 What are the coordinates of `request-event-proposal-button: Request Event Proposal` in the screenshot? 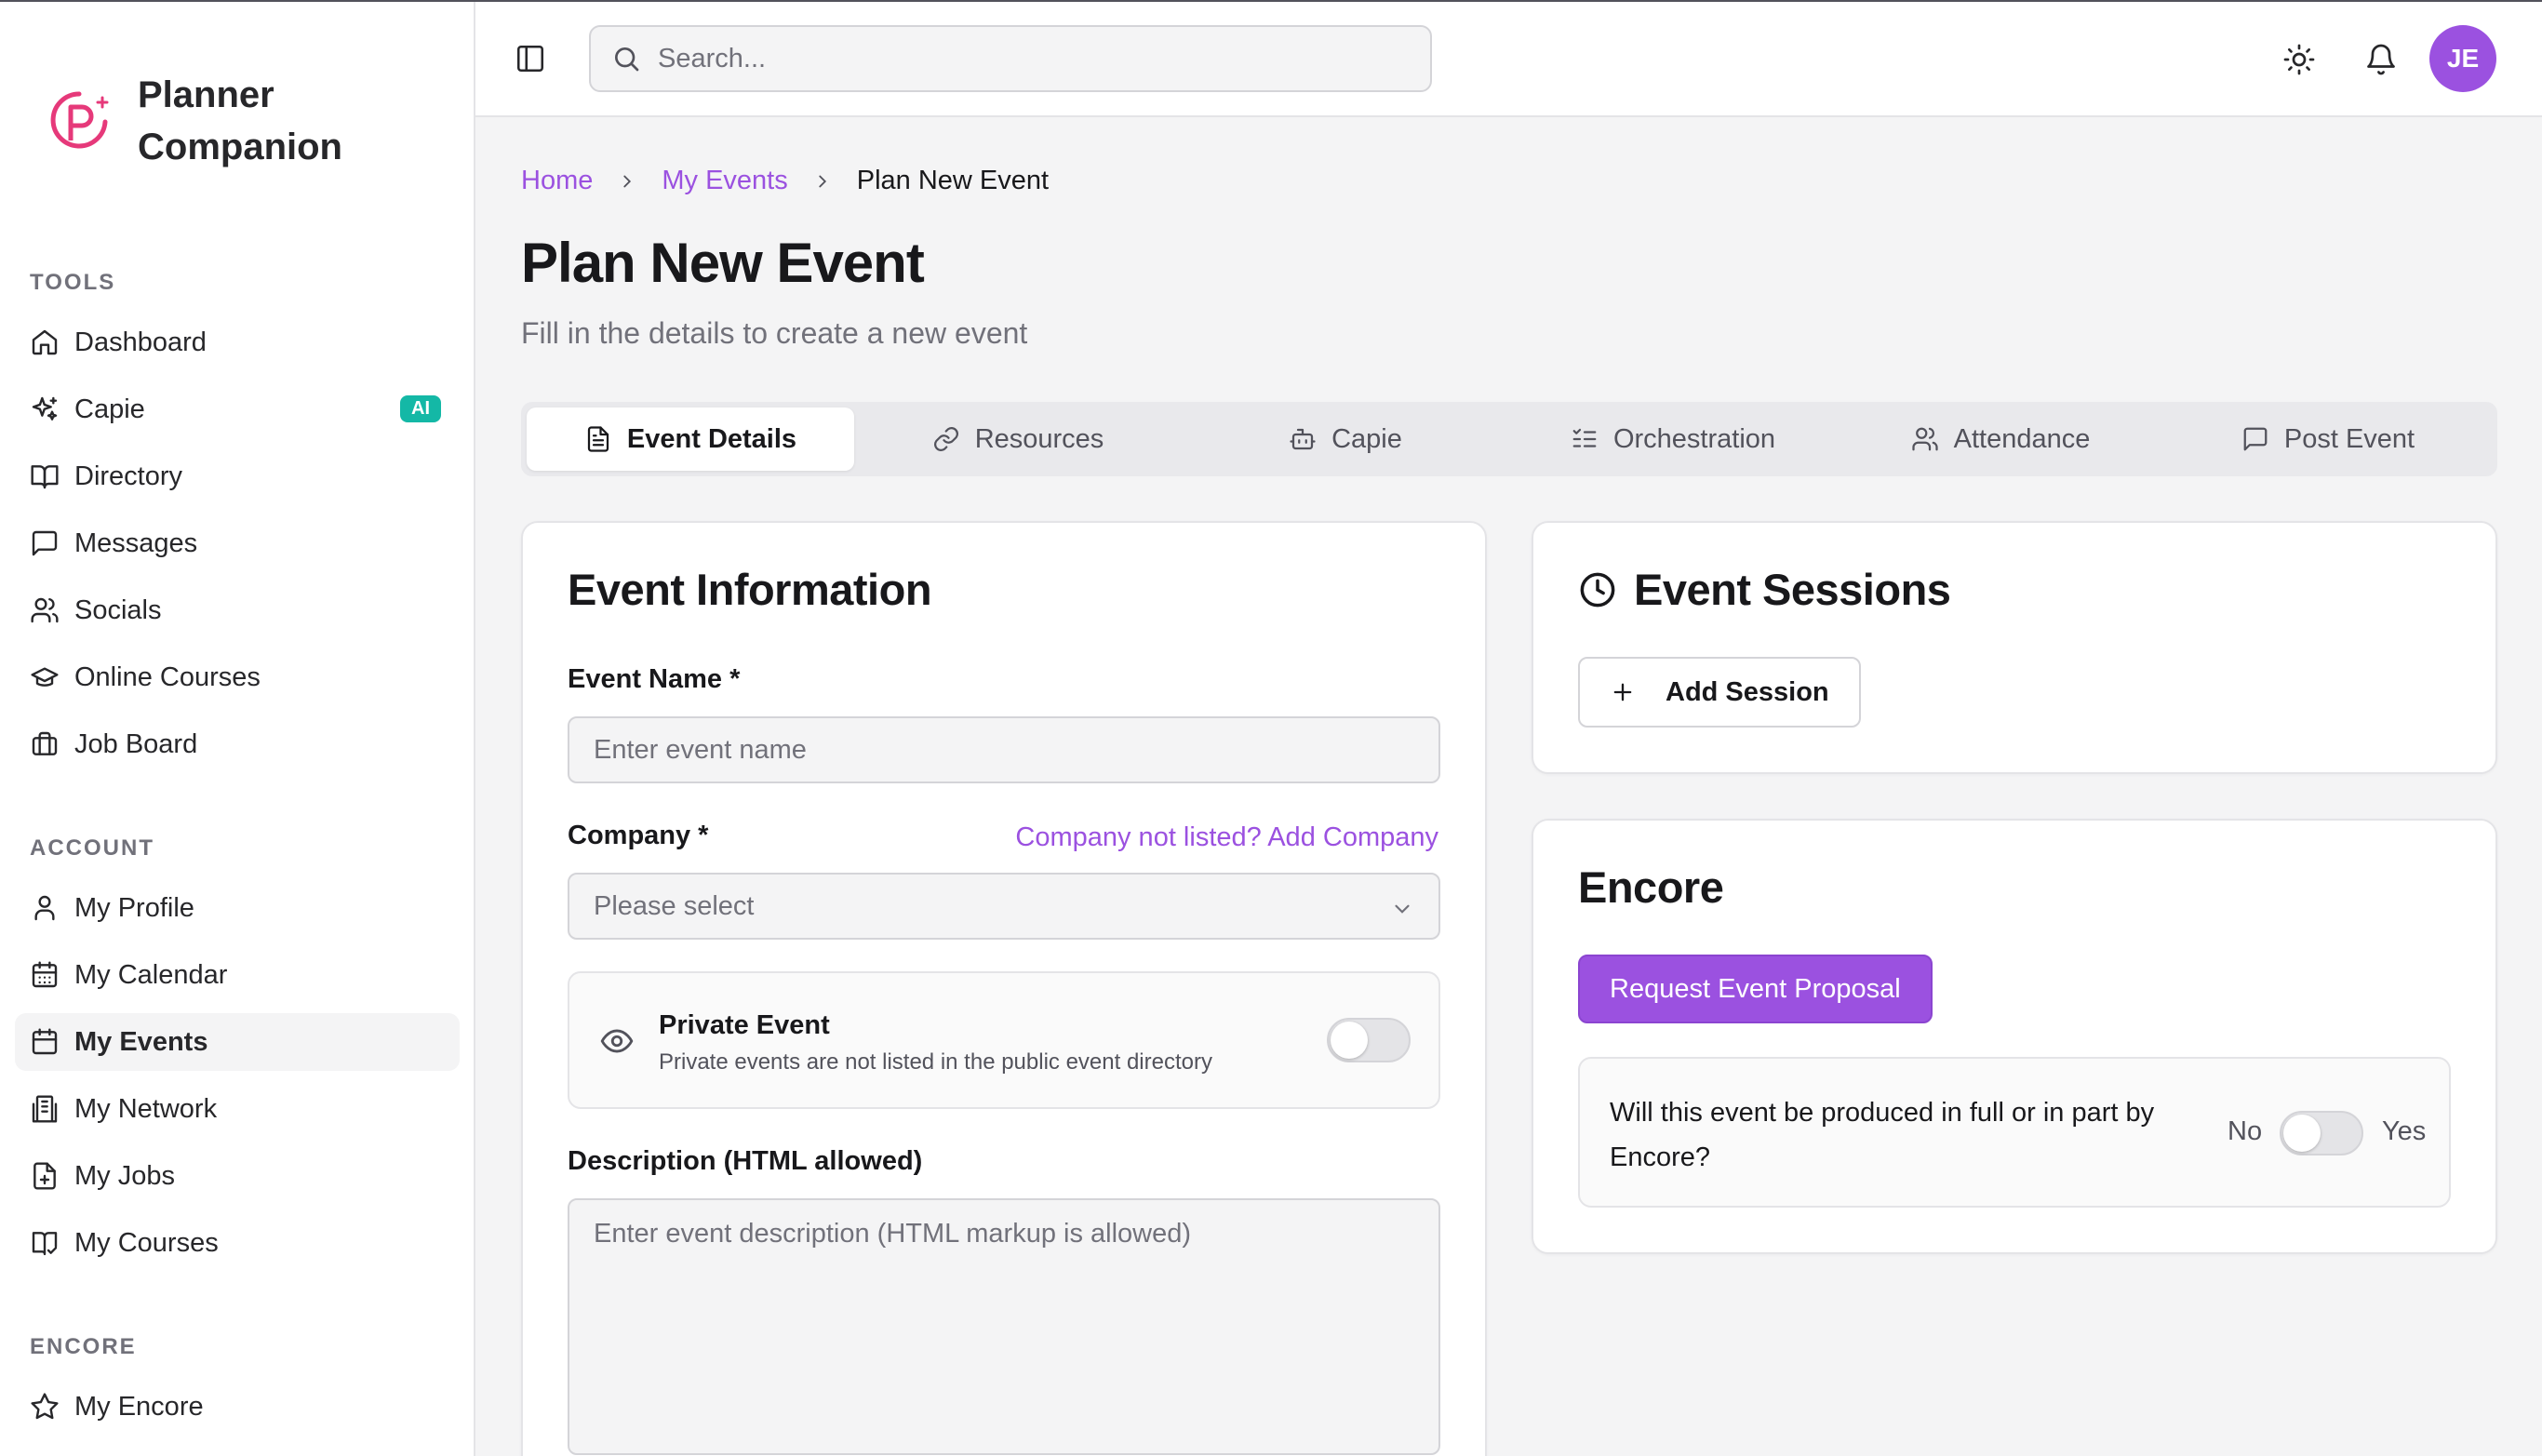 It's located at (1755, 989).